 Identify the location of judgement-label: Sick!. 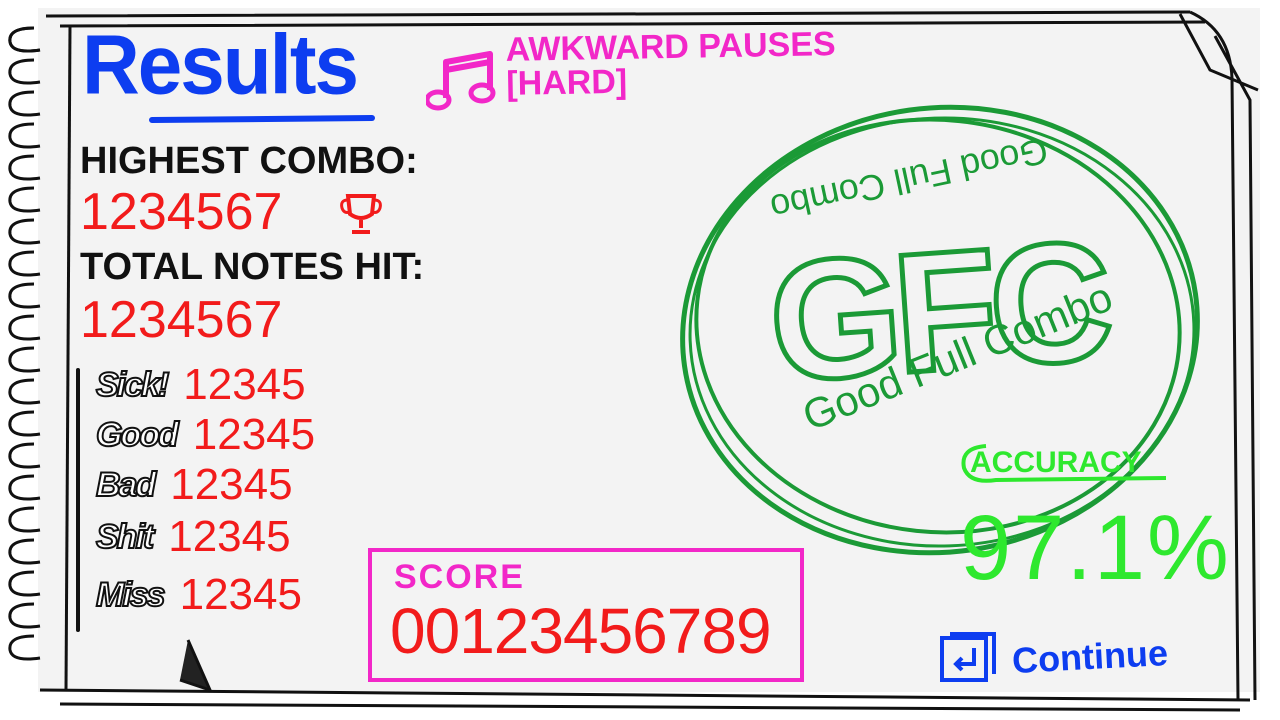
(132, 385).